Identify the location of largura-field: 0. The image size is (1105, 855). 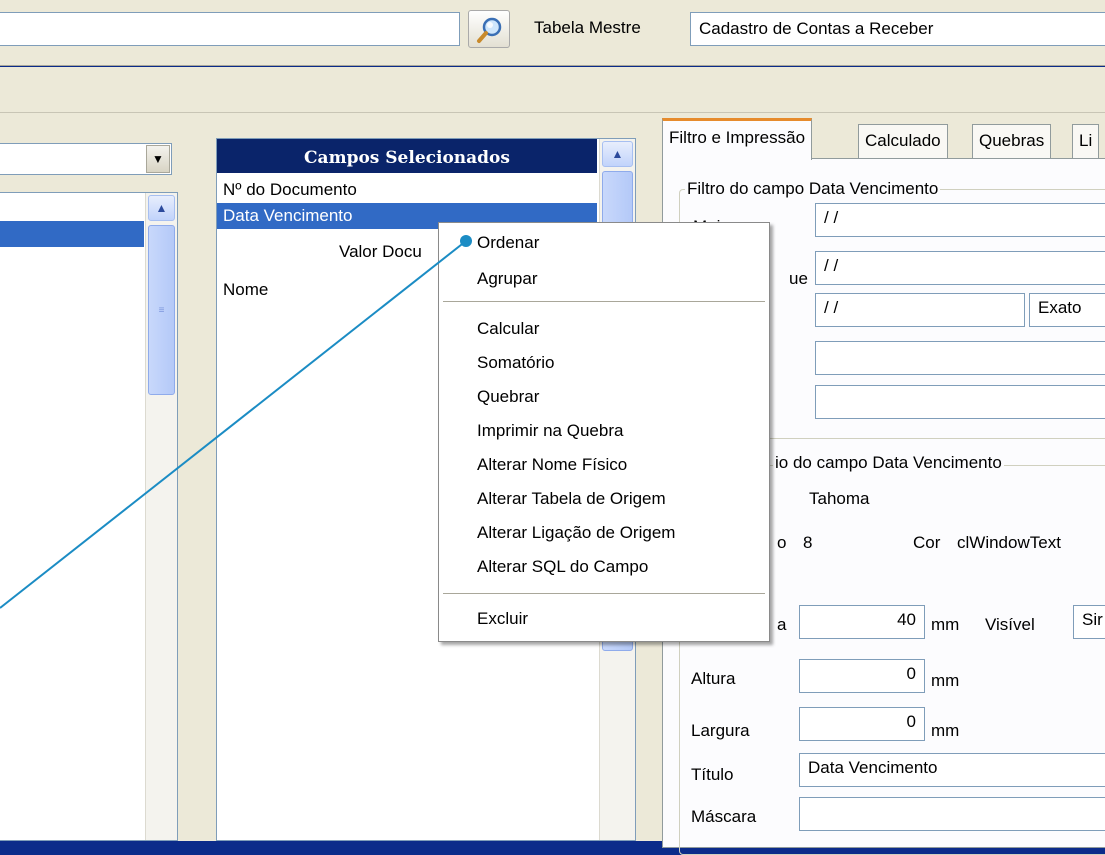
(862, 724).